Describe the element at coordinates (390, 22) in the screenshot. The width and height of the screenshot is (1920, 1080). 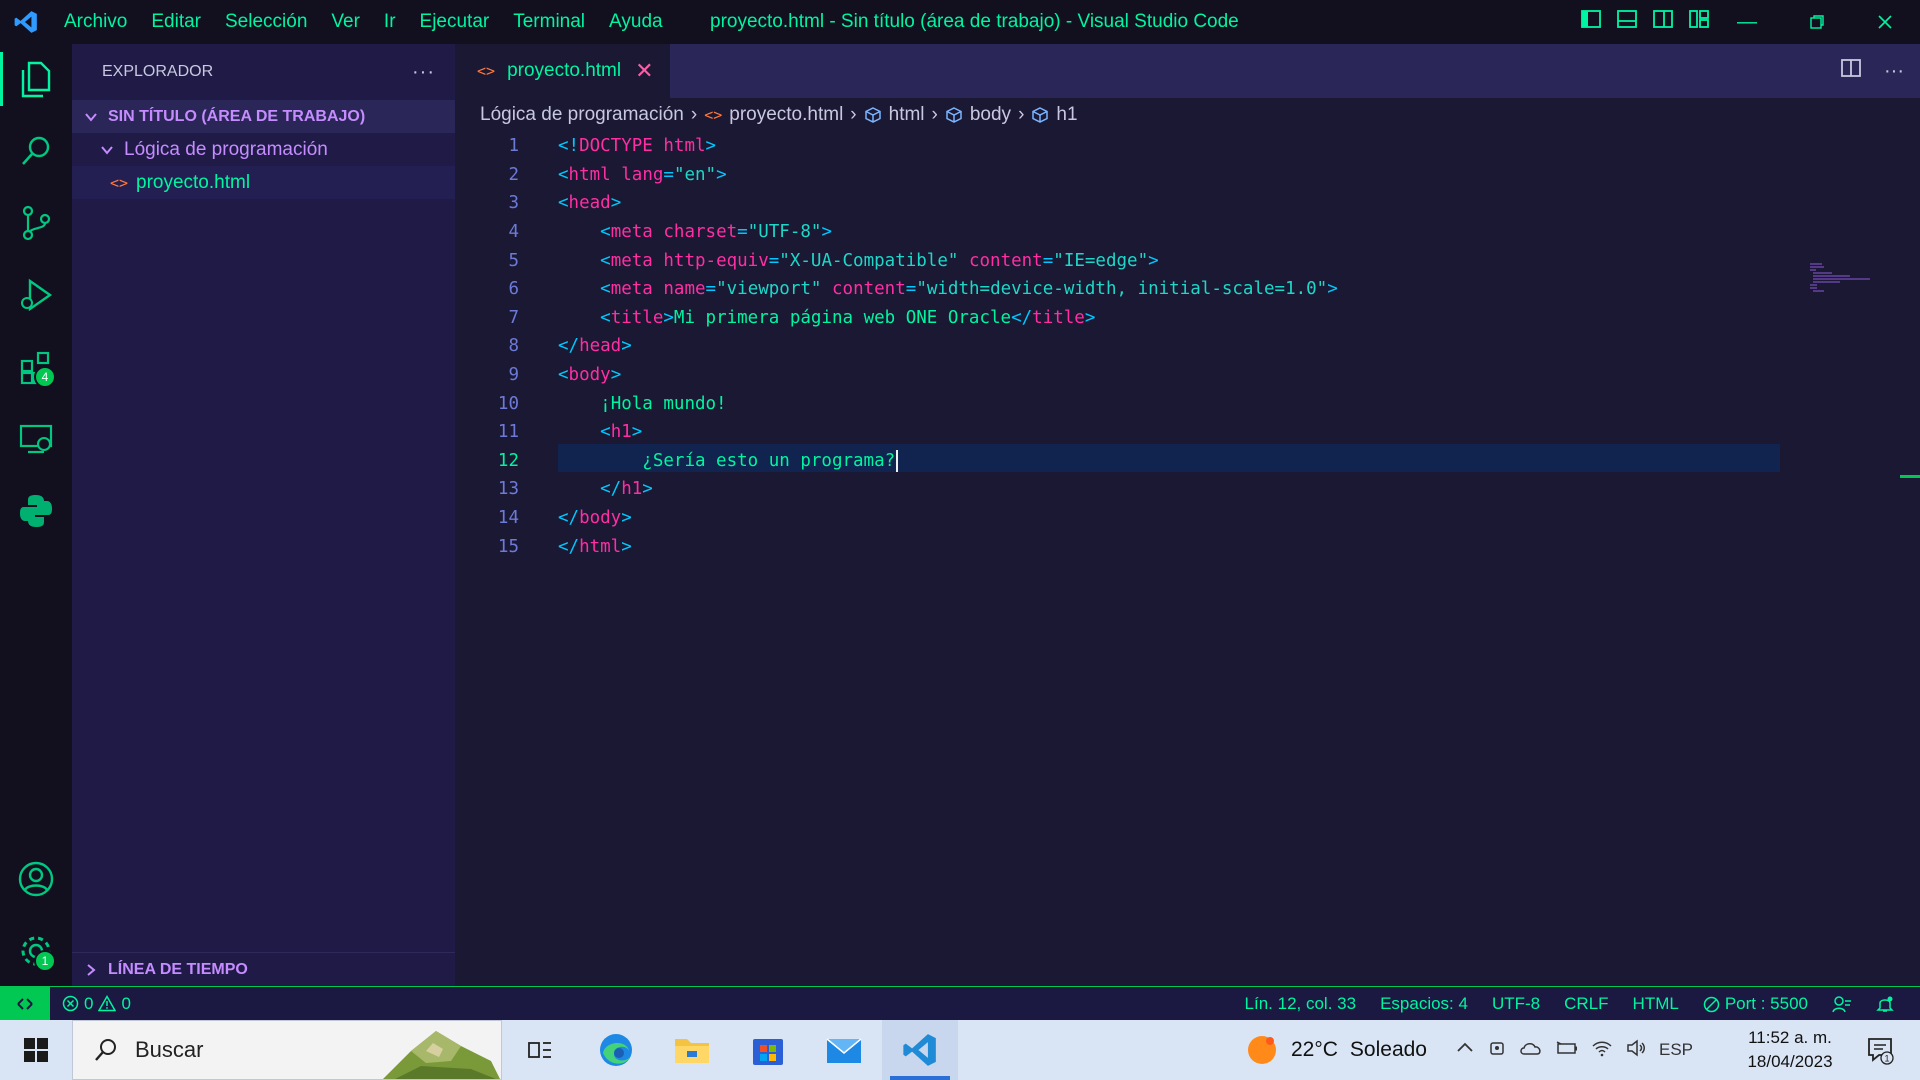
I see `menu-ir: Ir` at that location.